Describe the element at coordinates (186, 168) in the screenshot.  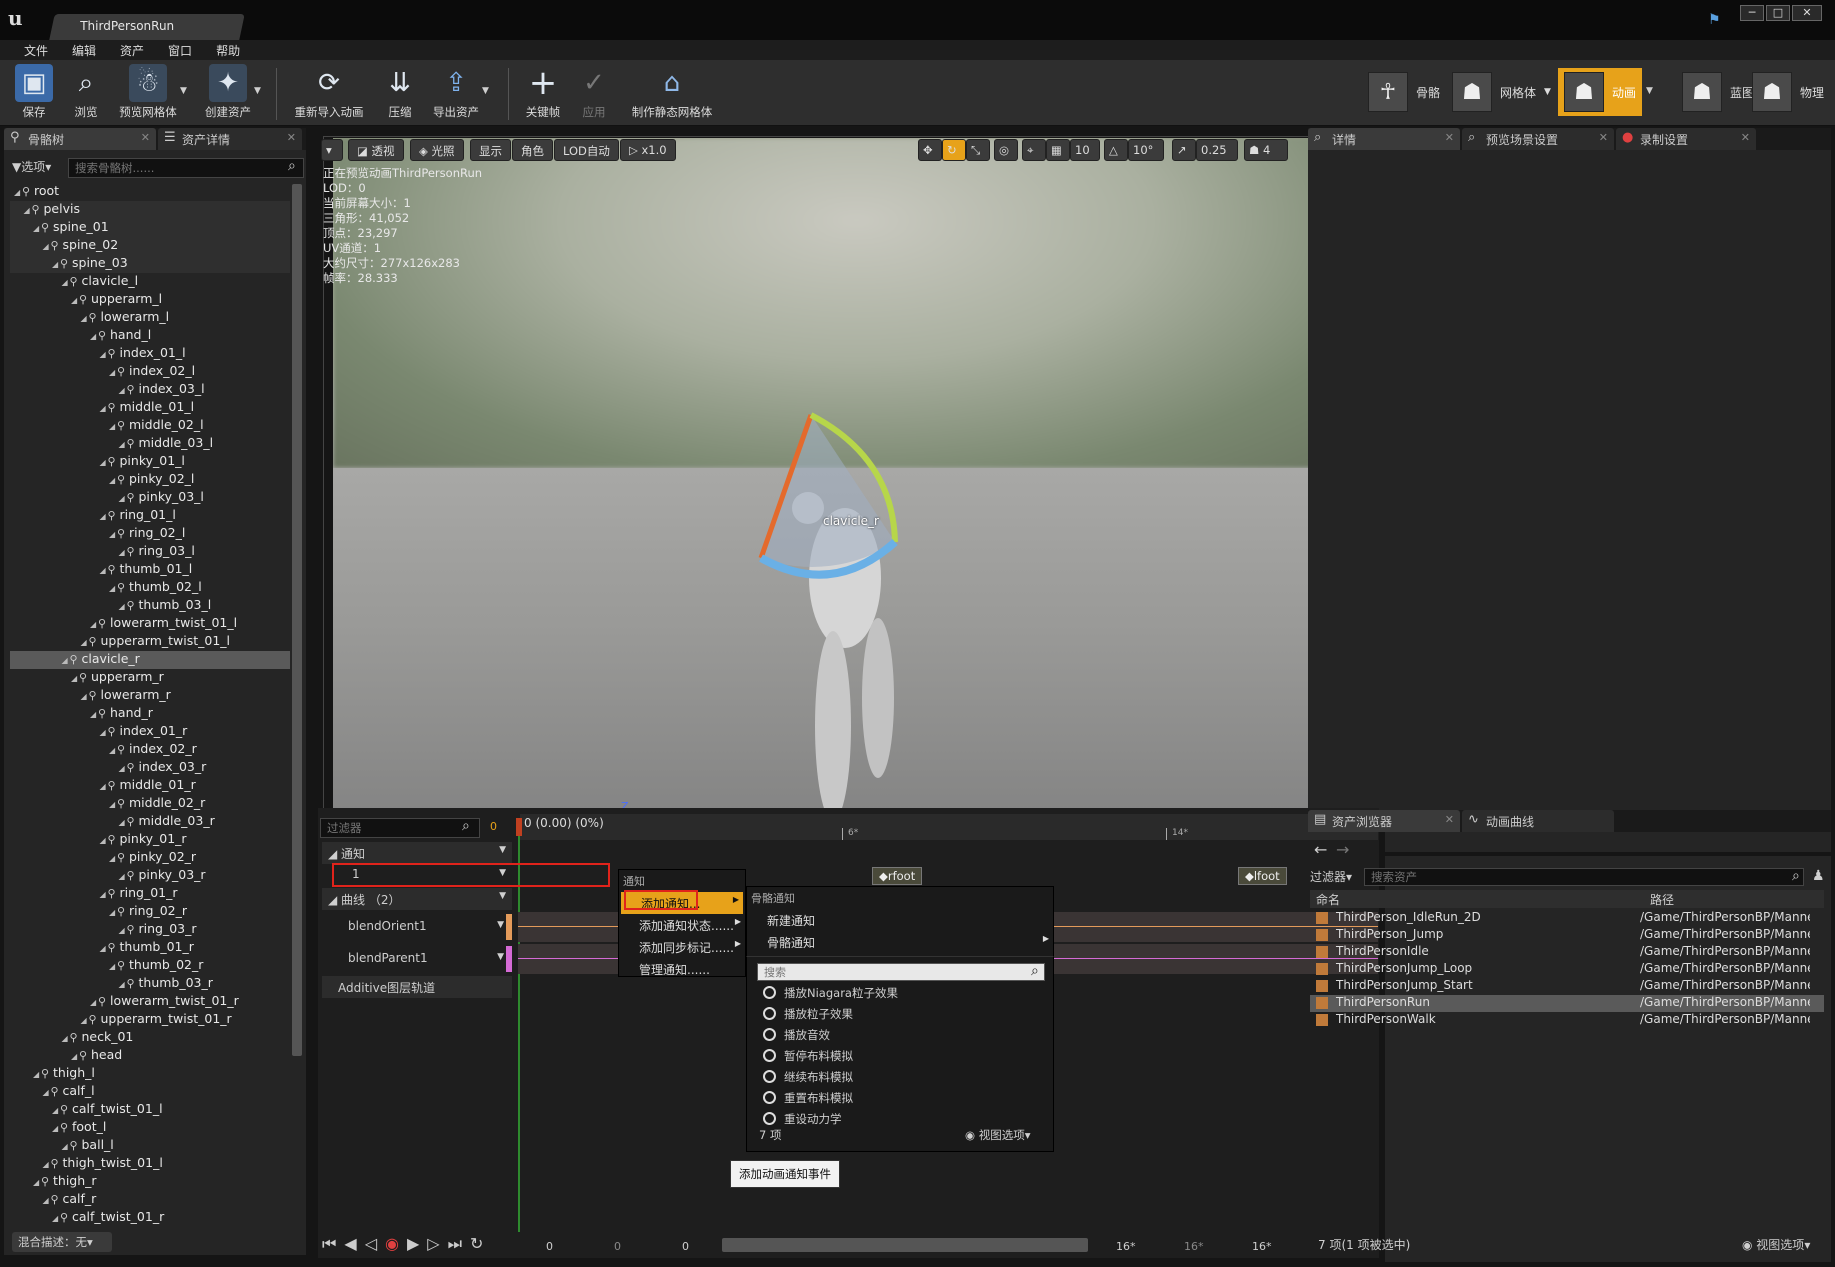
I see `skeleton-search-input` at that location.